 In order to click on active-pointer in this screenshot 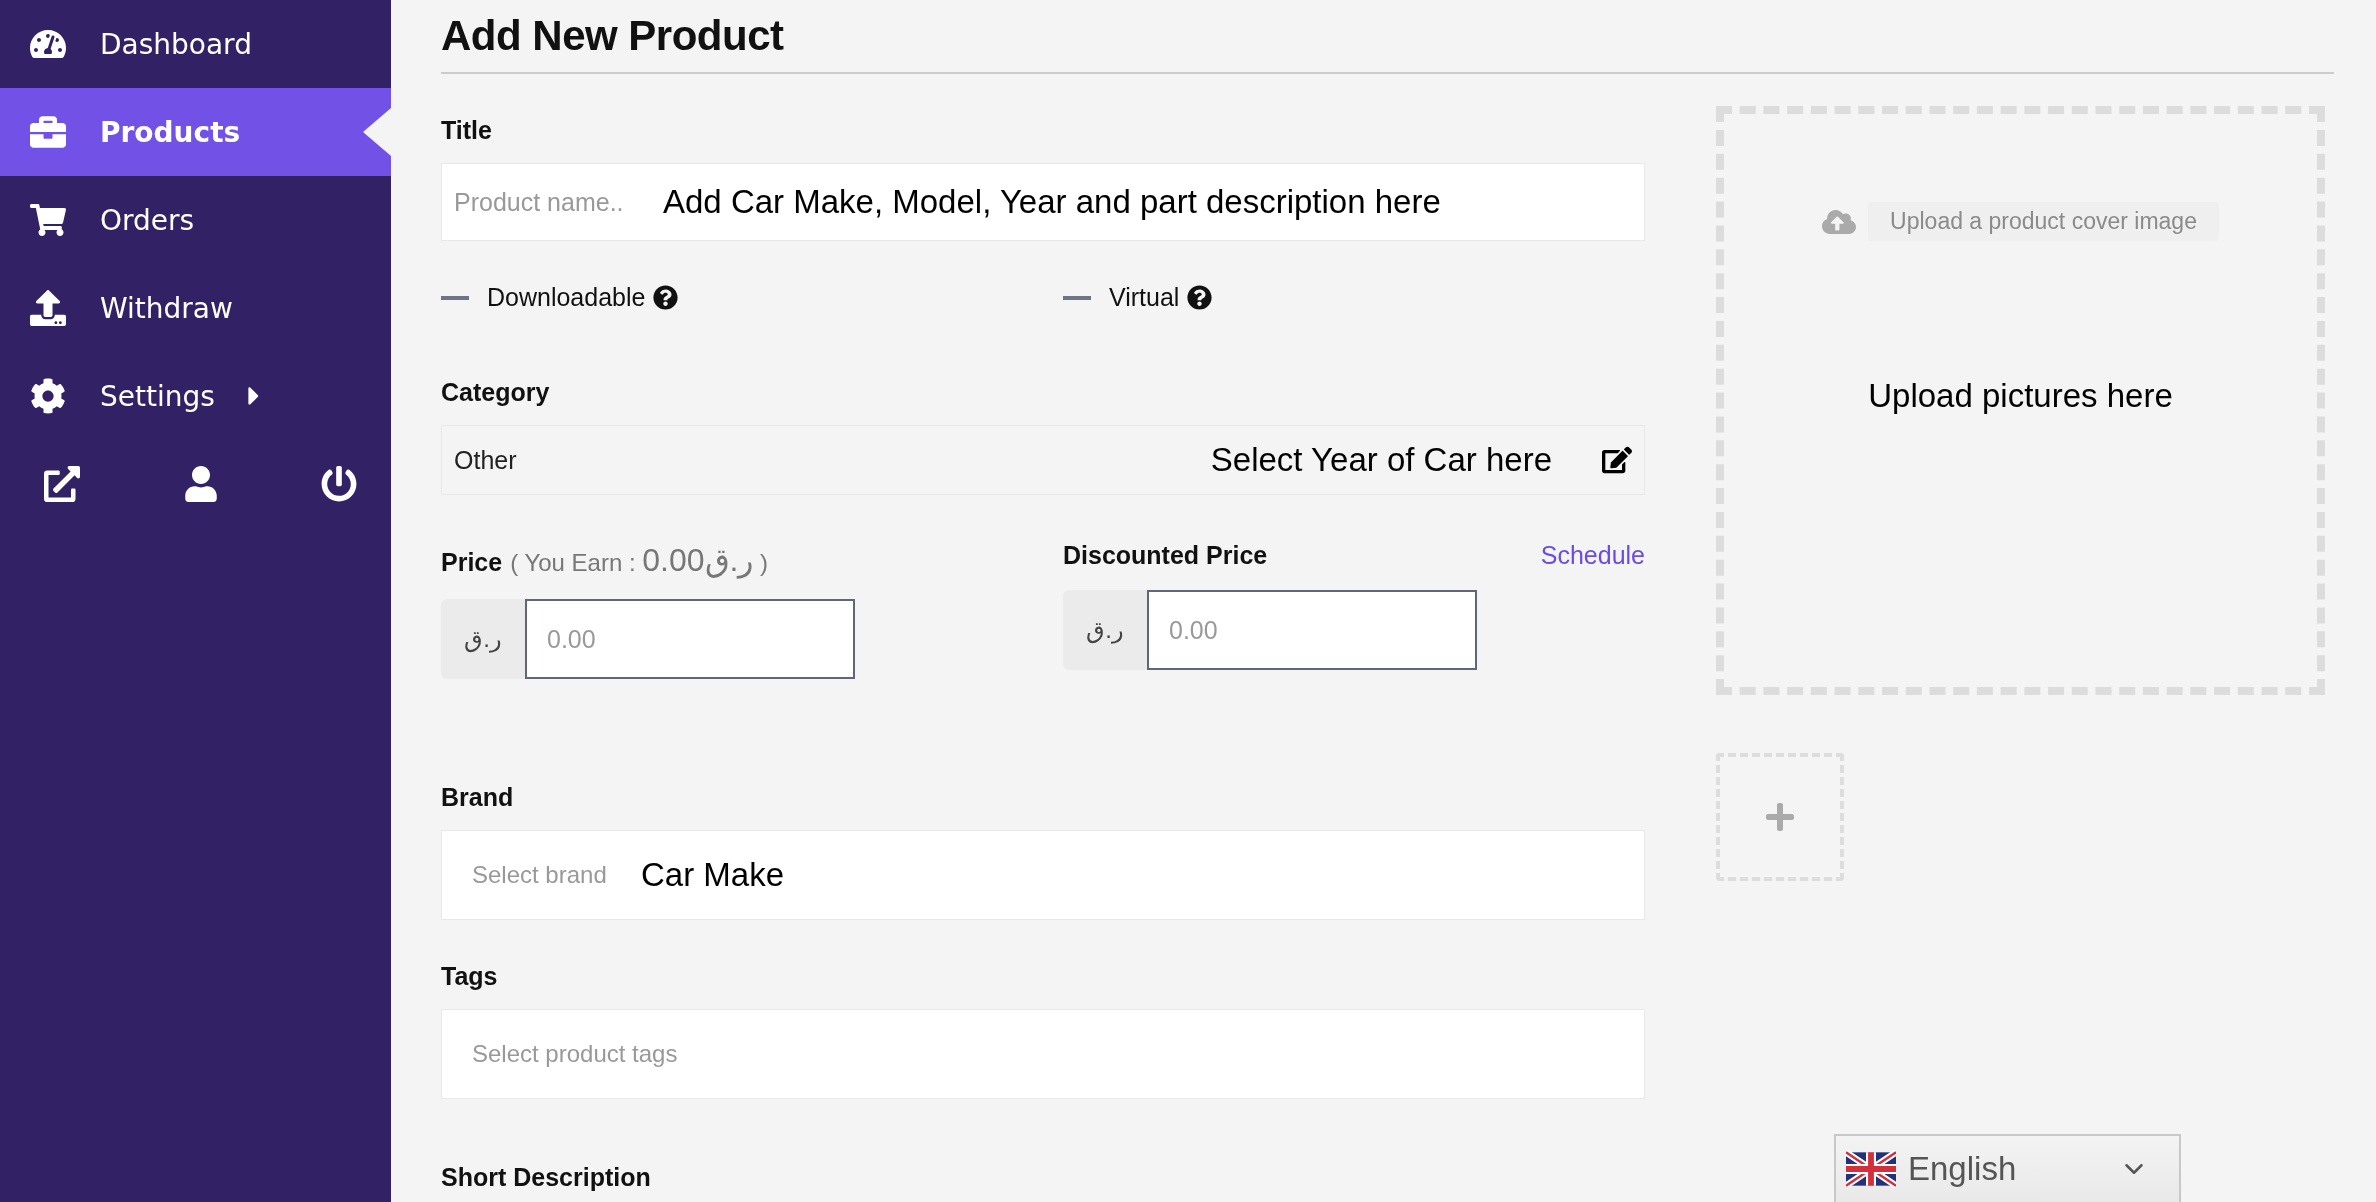, I will do `click(377, 132)`.